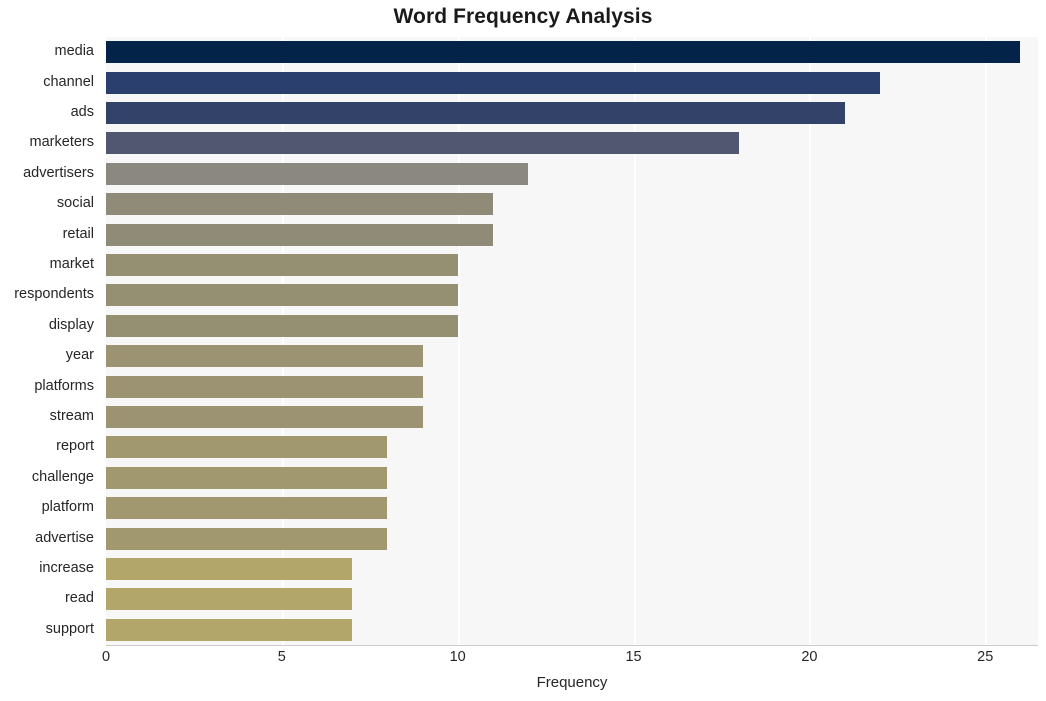  I want to click on bar-year, so click(264, 356).